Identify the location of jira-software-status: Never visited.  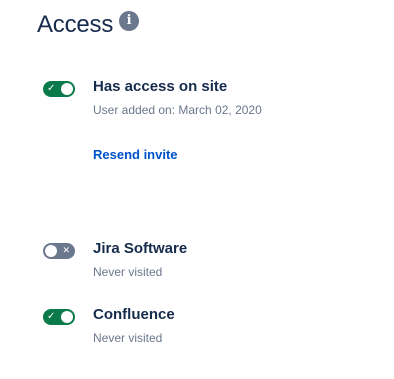
(128, 272).